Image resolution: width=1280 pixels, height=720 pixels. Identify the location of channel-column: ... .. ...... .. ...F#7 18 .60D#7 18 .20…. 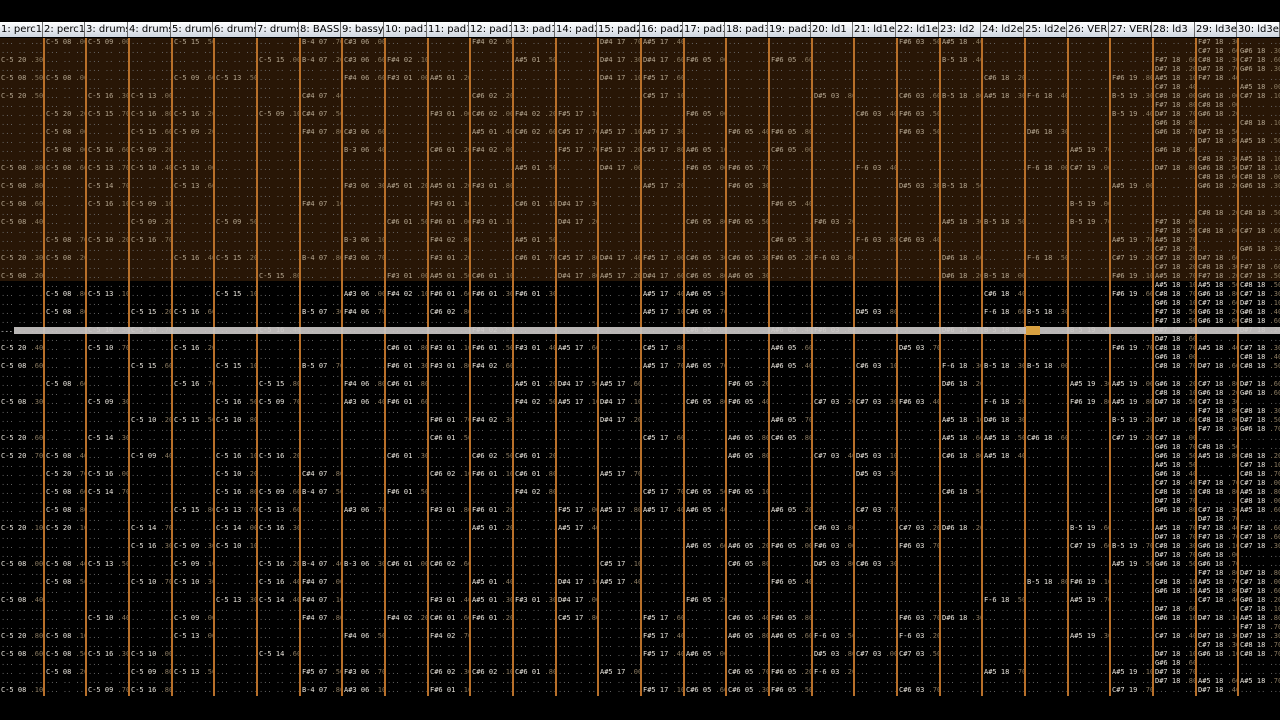
(1173, 367).